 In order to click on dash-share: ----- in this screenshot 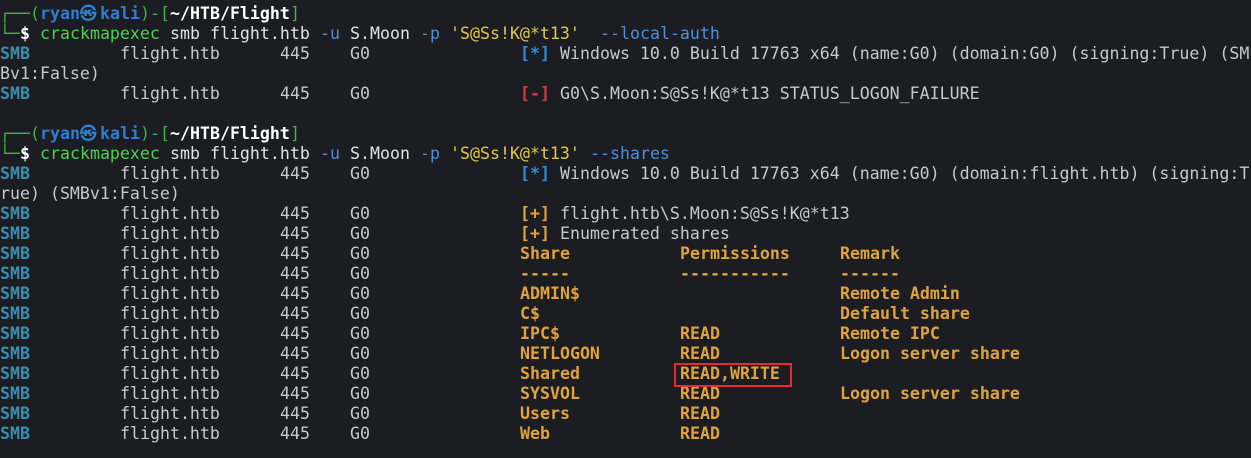, I will do `click(545, 273)`.